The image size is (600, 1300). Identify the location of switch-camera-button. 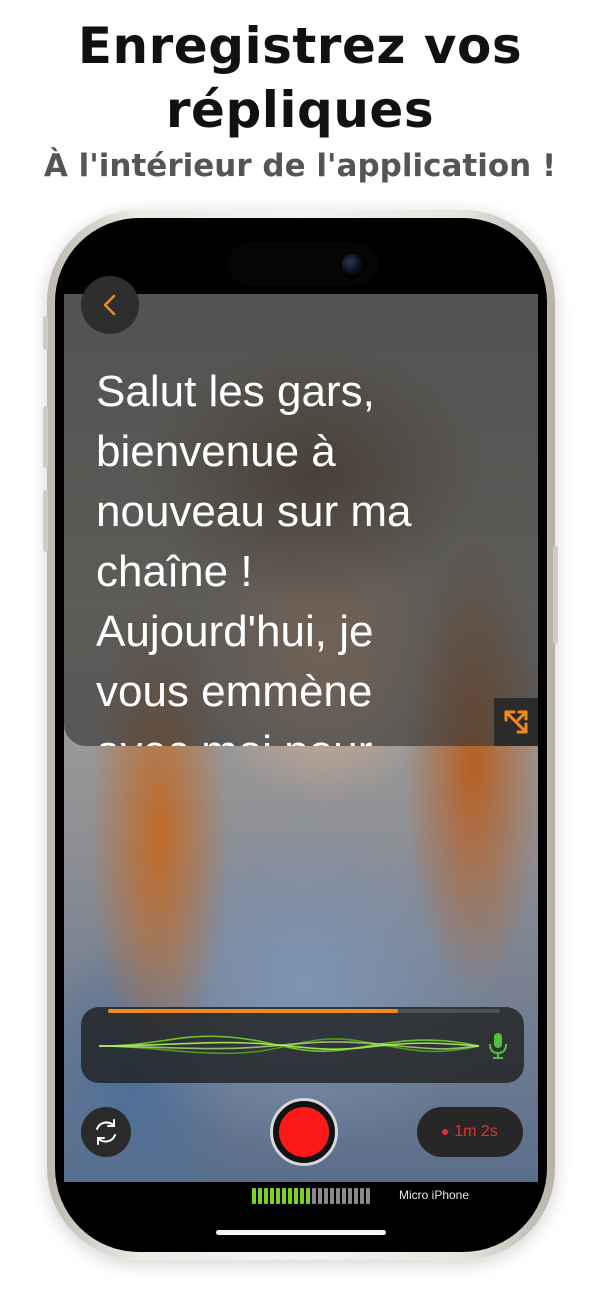
(106, 1132).